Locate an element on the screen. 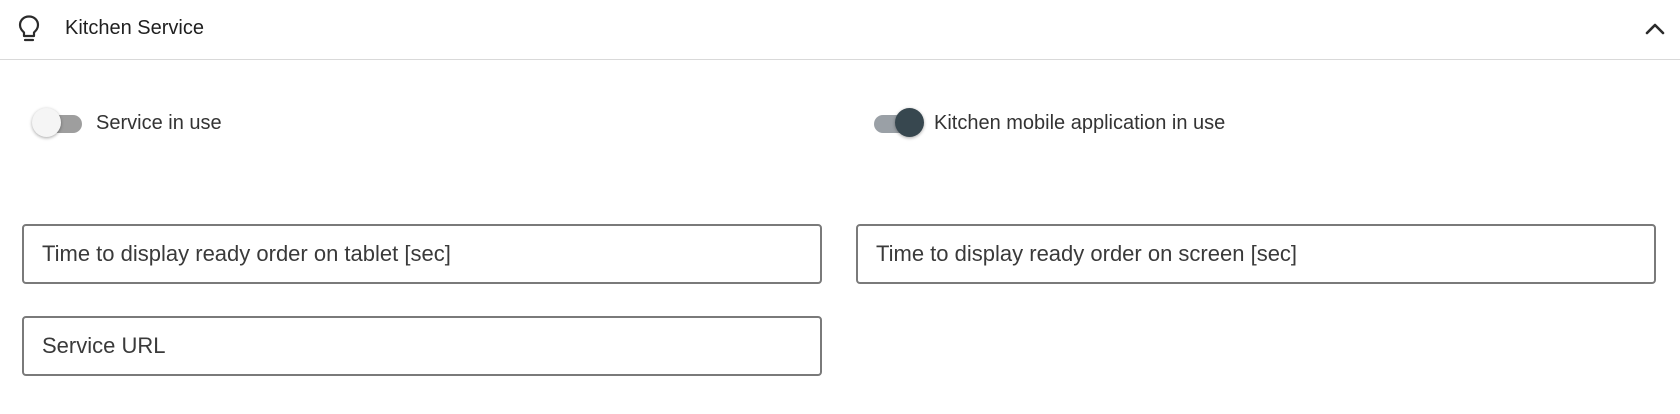  service-url-field is located at coordinates (422, 346).